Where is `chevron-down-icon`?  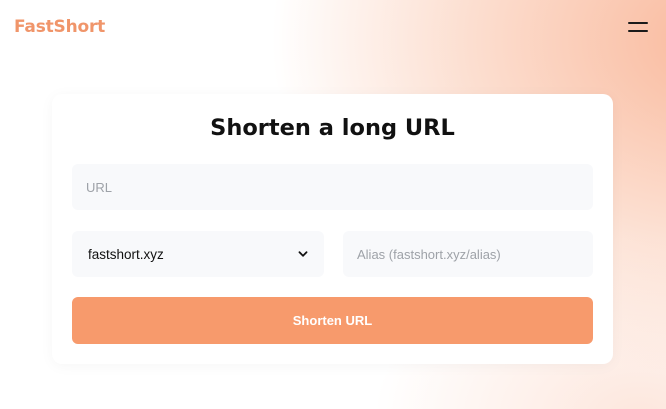 chevron-down-icon is located at coordinates (303, 254).